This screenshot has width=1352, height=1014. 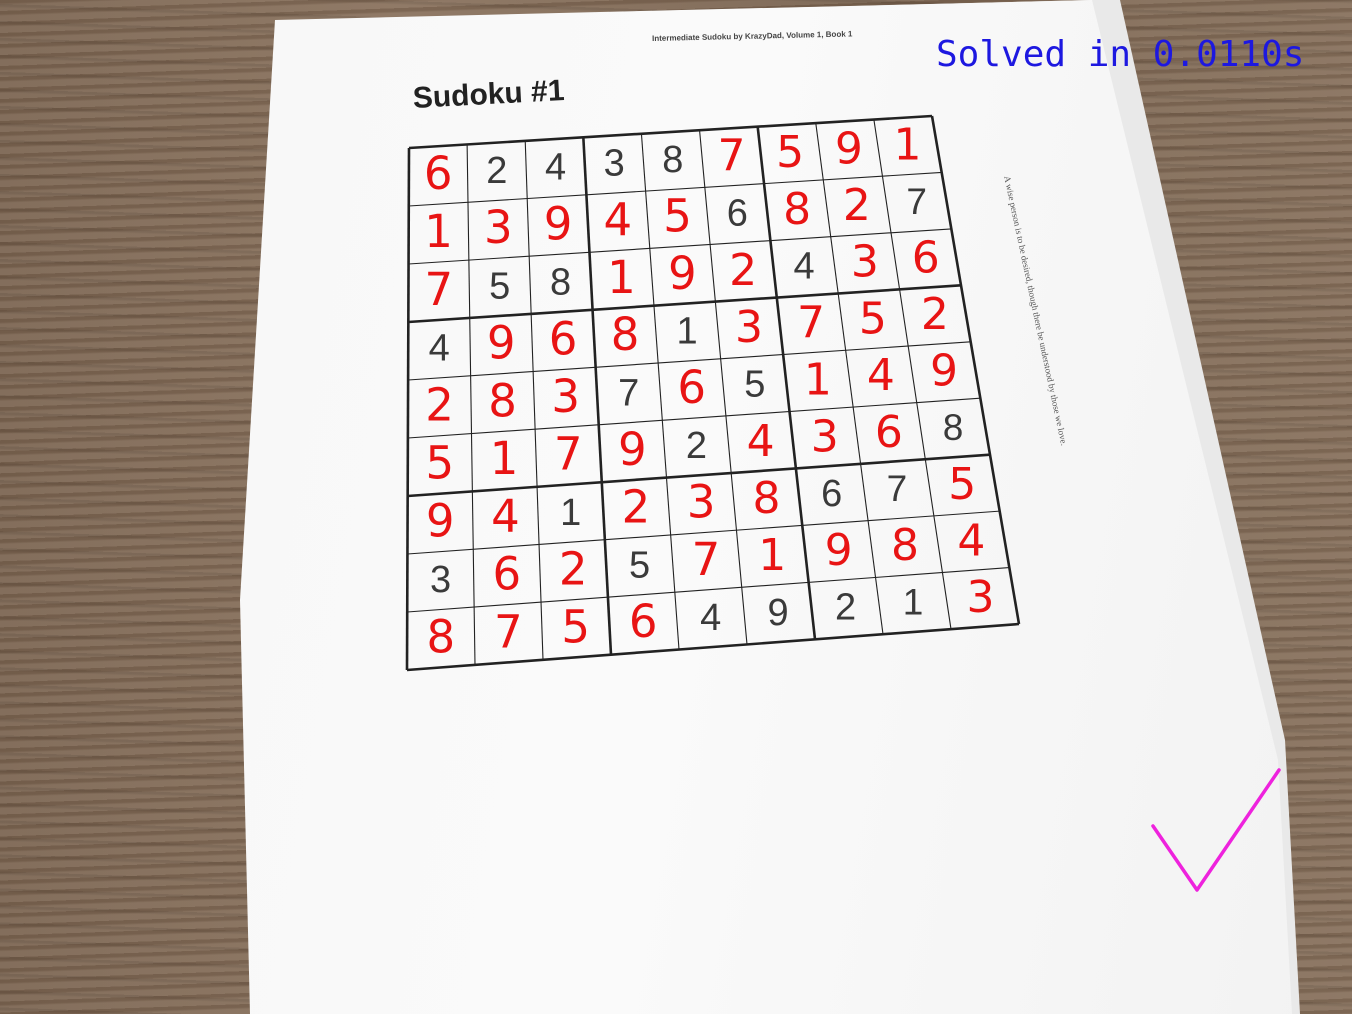 I want to click on checkmark-icon, so click(x=1216, y=830).